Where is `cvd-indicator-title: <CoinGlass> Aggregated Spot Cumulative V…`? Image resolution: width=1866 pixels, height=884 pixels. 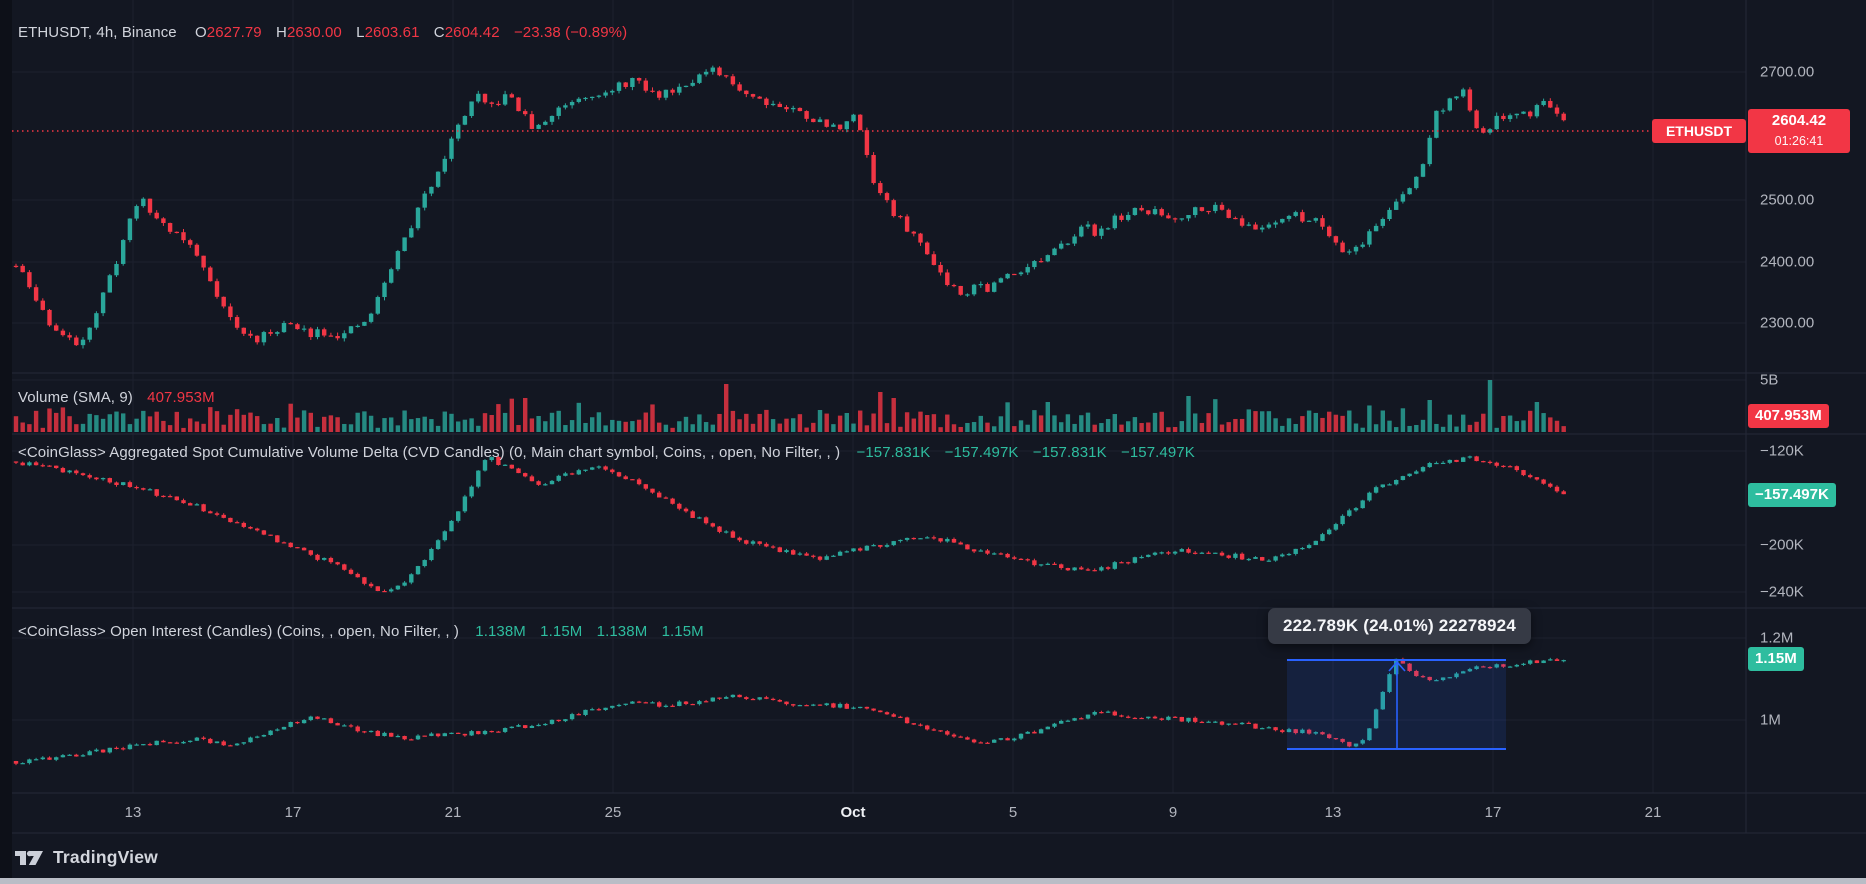
cvd-indicator-title: <CoinGlass> Aggregated Spot Cumulative V… is located at coordinates (429, 452).